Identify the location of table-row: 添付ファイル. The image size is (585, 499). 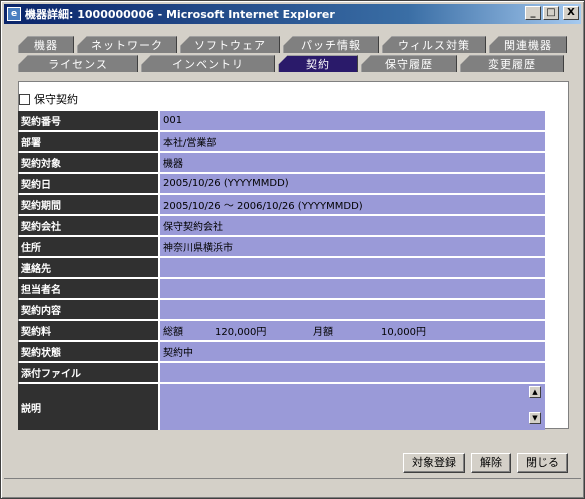
(281, 372).